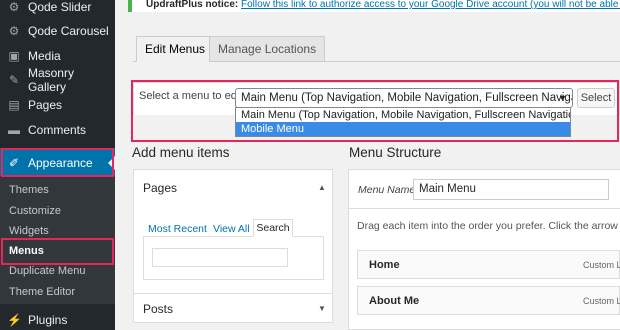 The width and height of the screenshot is (620, 330). I want to click on pages-box-title: Pages, so click(160, 188).